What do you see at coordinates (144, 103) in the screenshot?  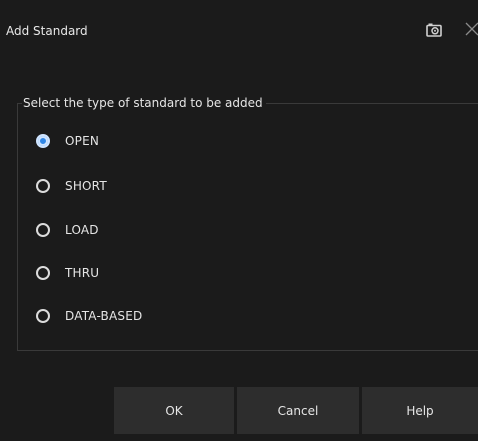 I see `group-legend: Select the type of standard to be added` at bounding box center [144, 103].